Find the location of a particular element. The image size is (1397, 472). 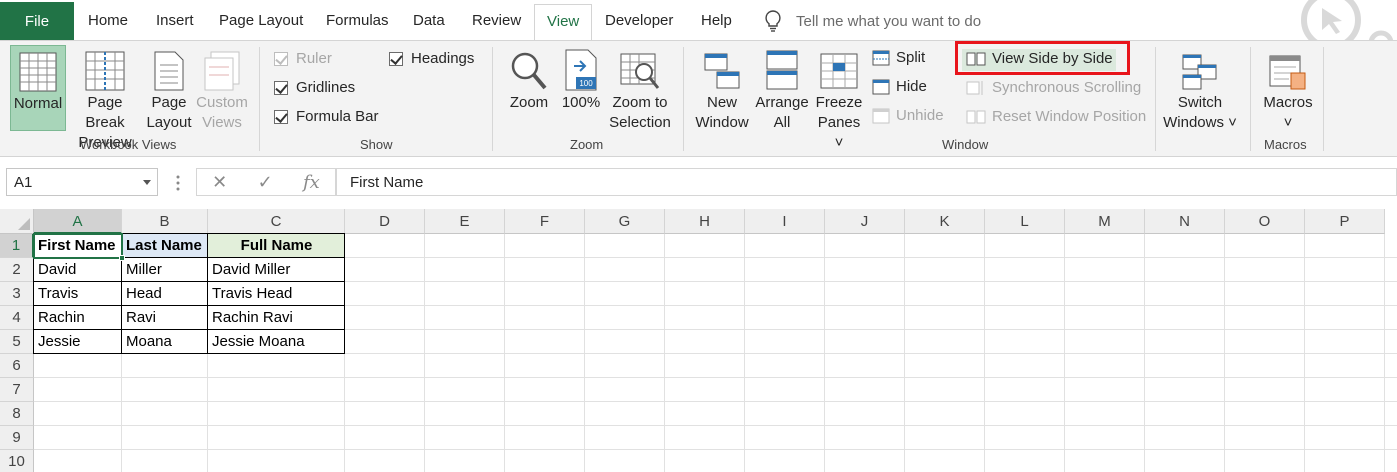

switch-windows-button: Switch Windows ˅ is located at coordinates (1200, 89).